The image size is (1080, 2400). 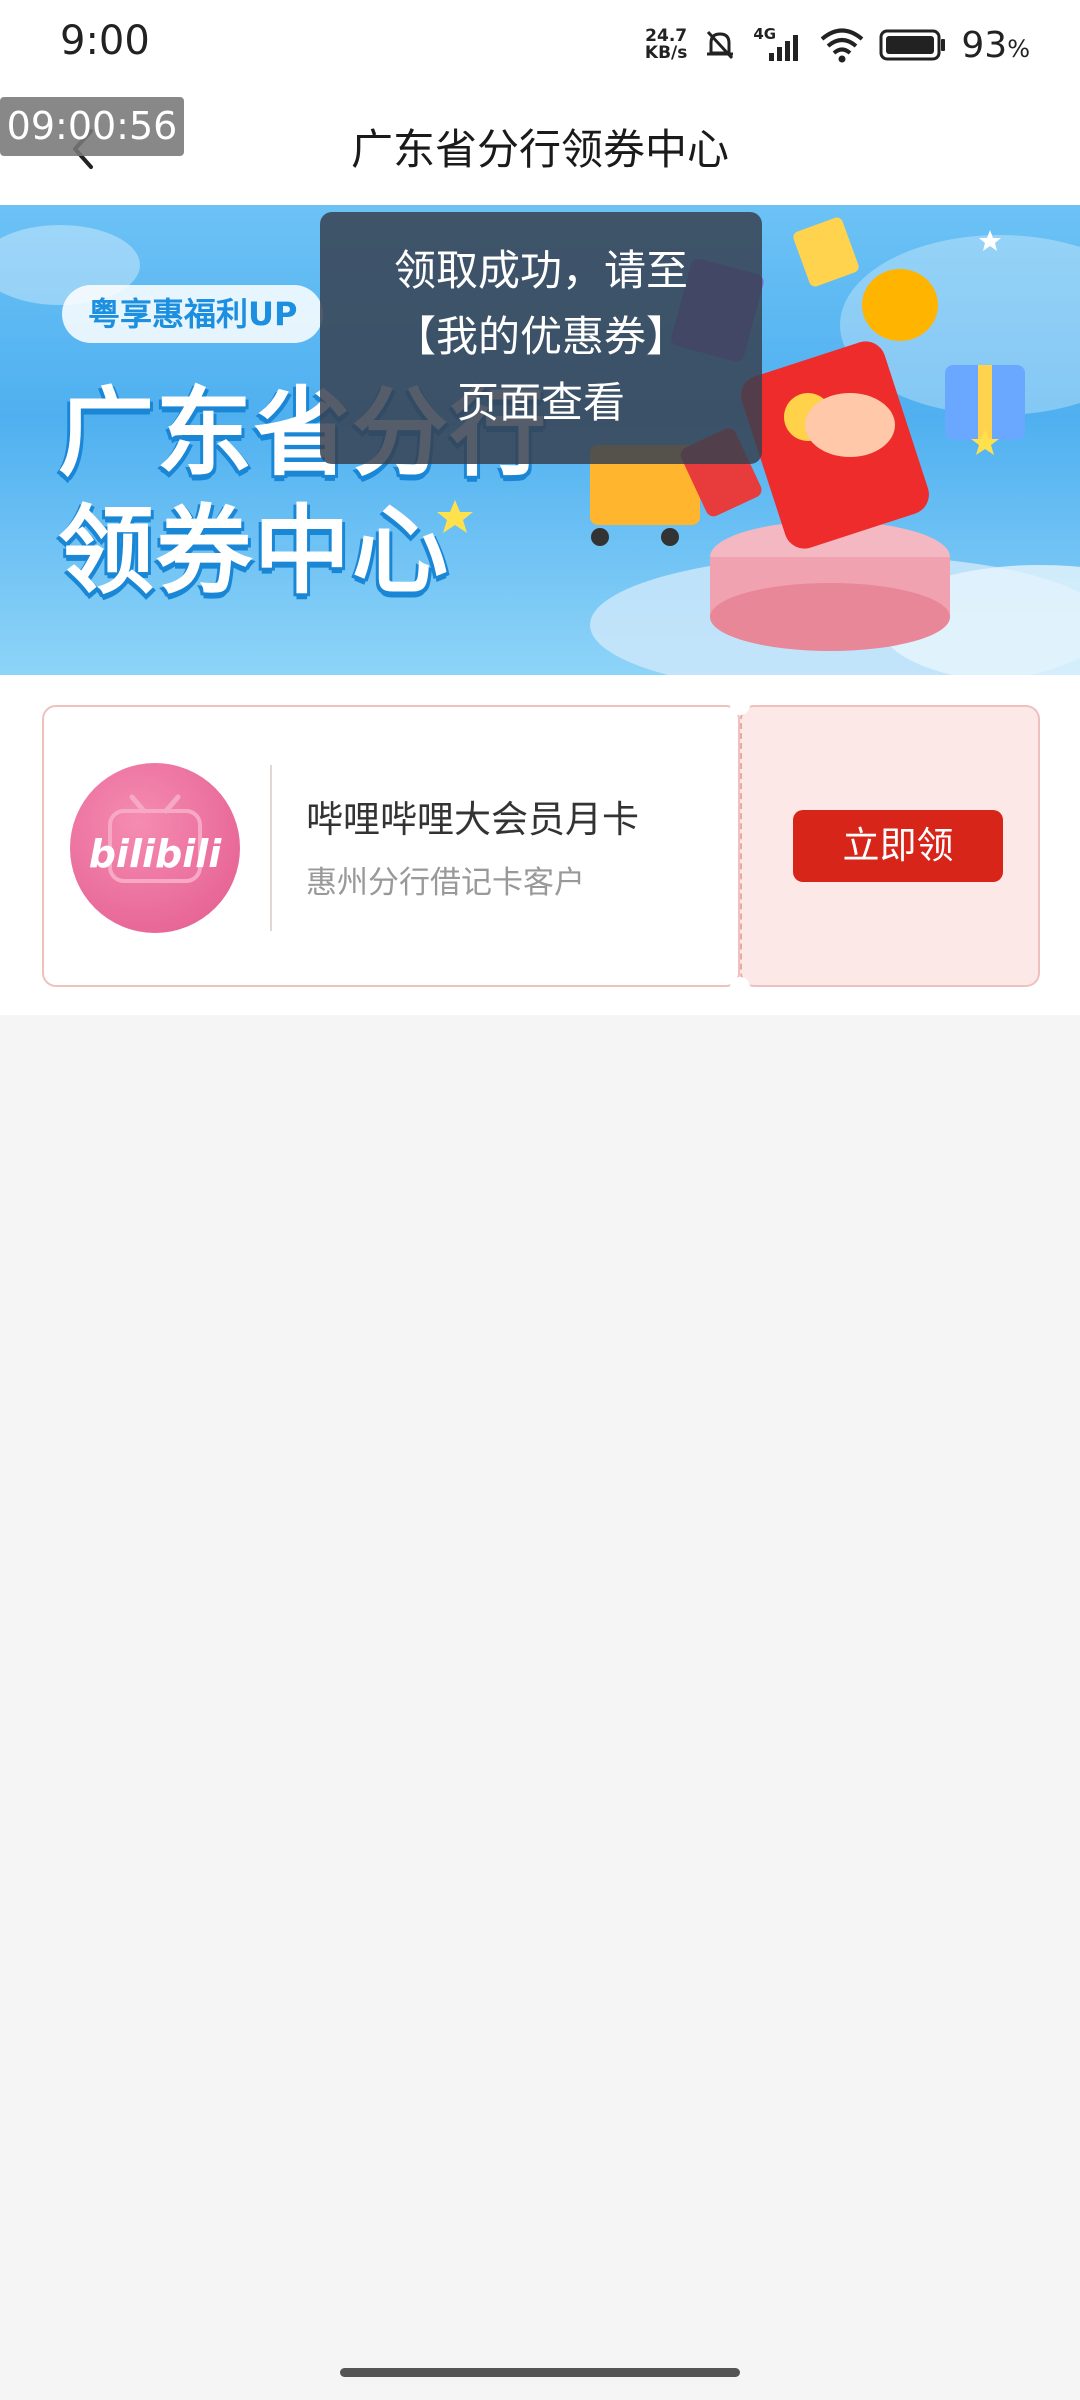 I want to click on claim-button: 立即领, so click(x=898, y=846).